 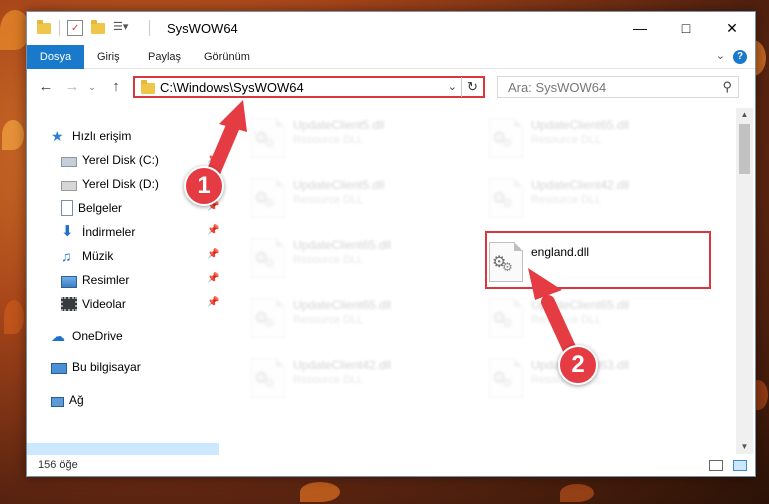 What do you see at coordinates (391, 28) in the screenshot?
I see `title-bar: ✓ ☰▾ SysWOW64 — □ ✕` at bounding box center [391, 28].